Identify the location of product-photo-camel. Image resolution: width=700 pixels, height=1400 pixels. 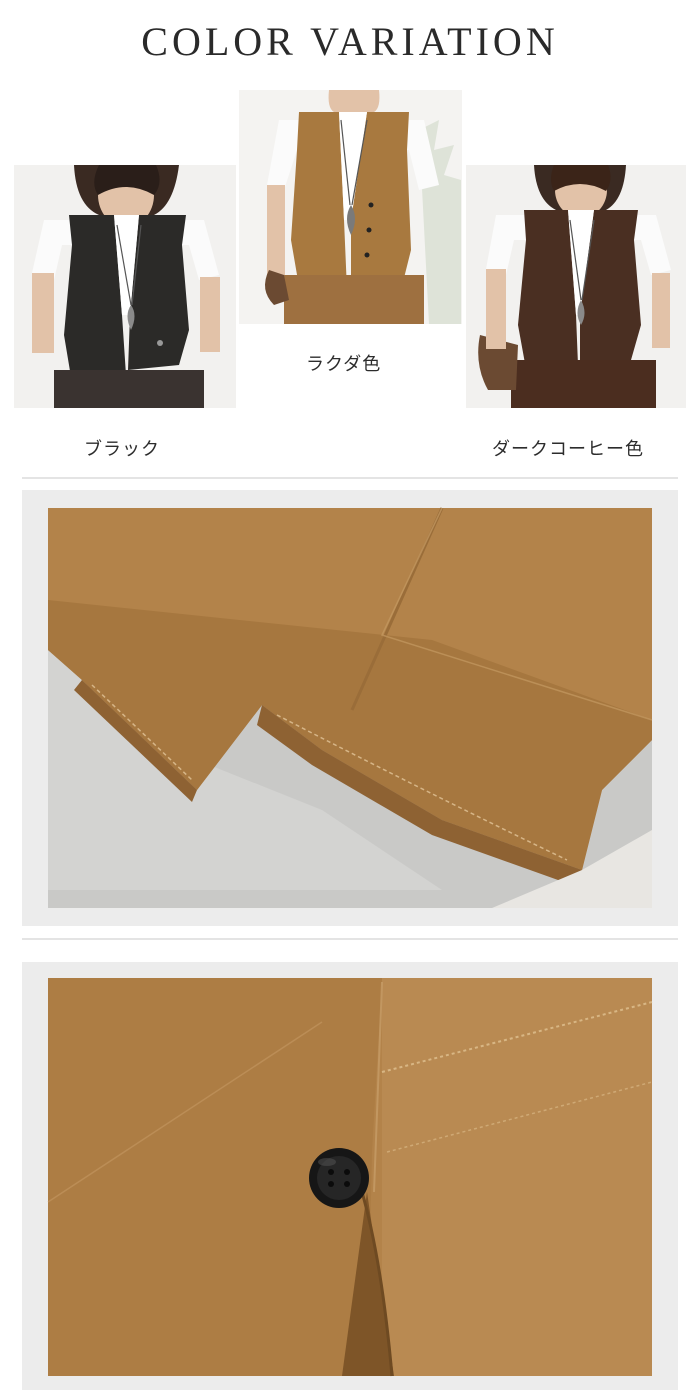
(350, 207).